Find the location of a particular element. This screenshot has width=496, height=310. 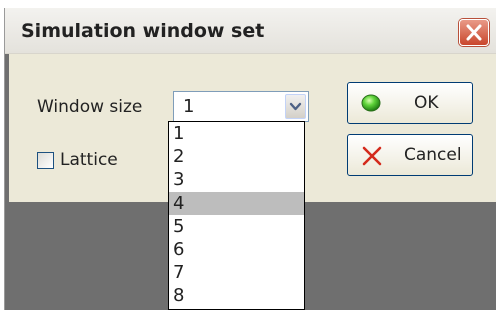

ok-button-label: OK is located at coordinates (426, 103).